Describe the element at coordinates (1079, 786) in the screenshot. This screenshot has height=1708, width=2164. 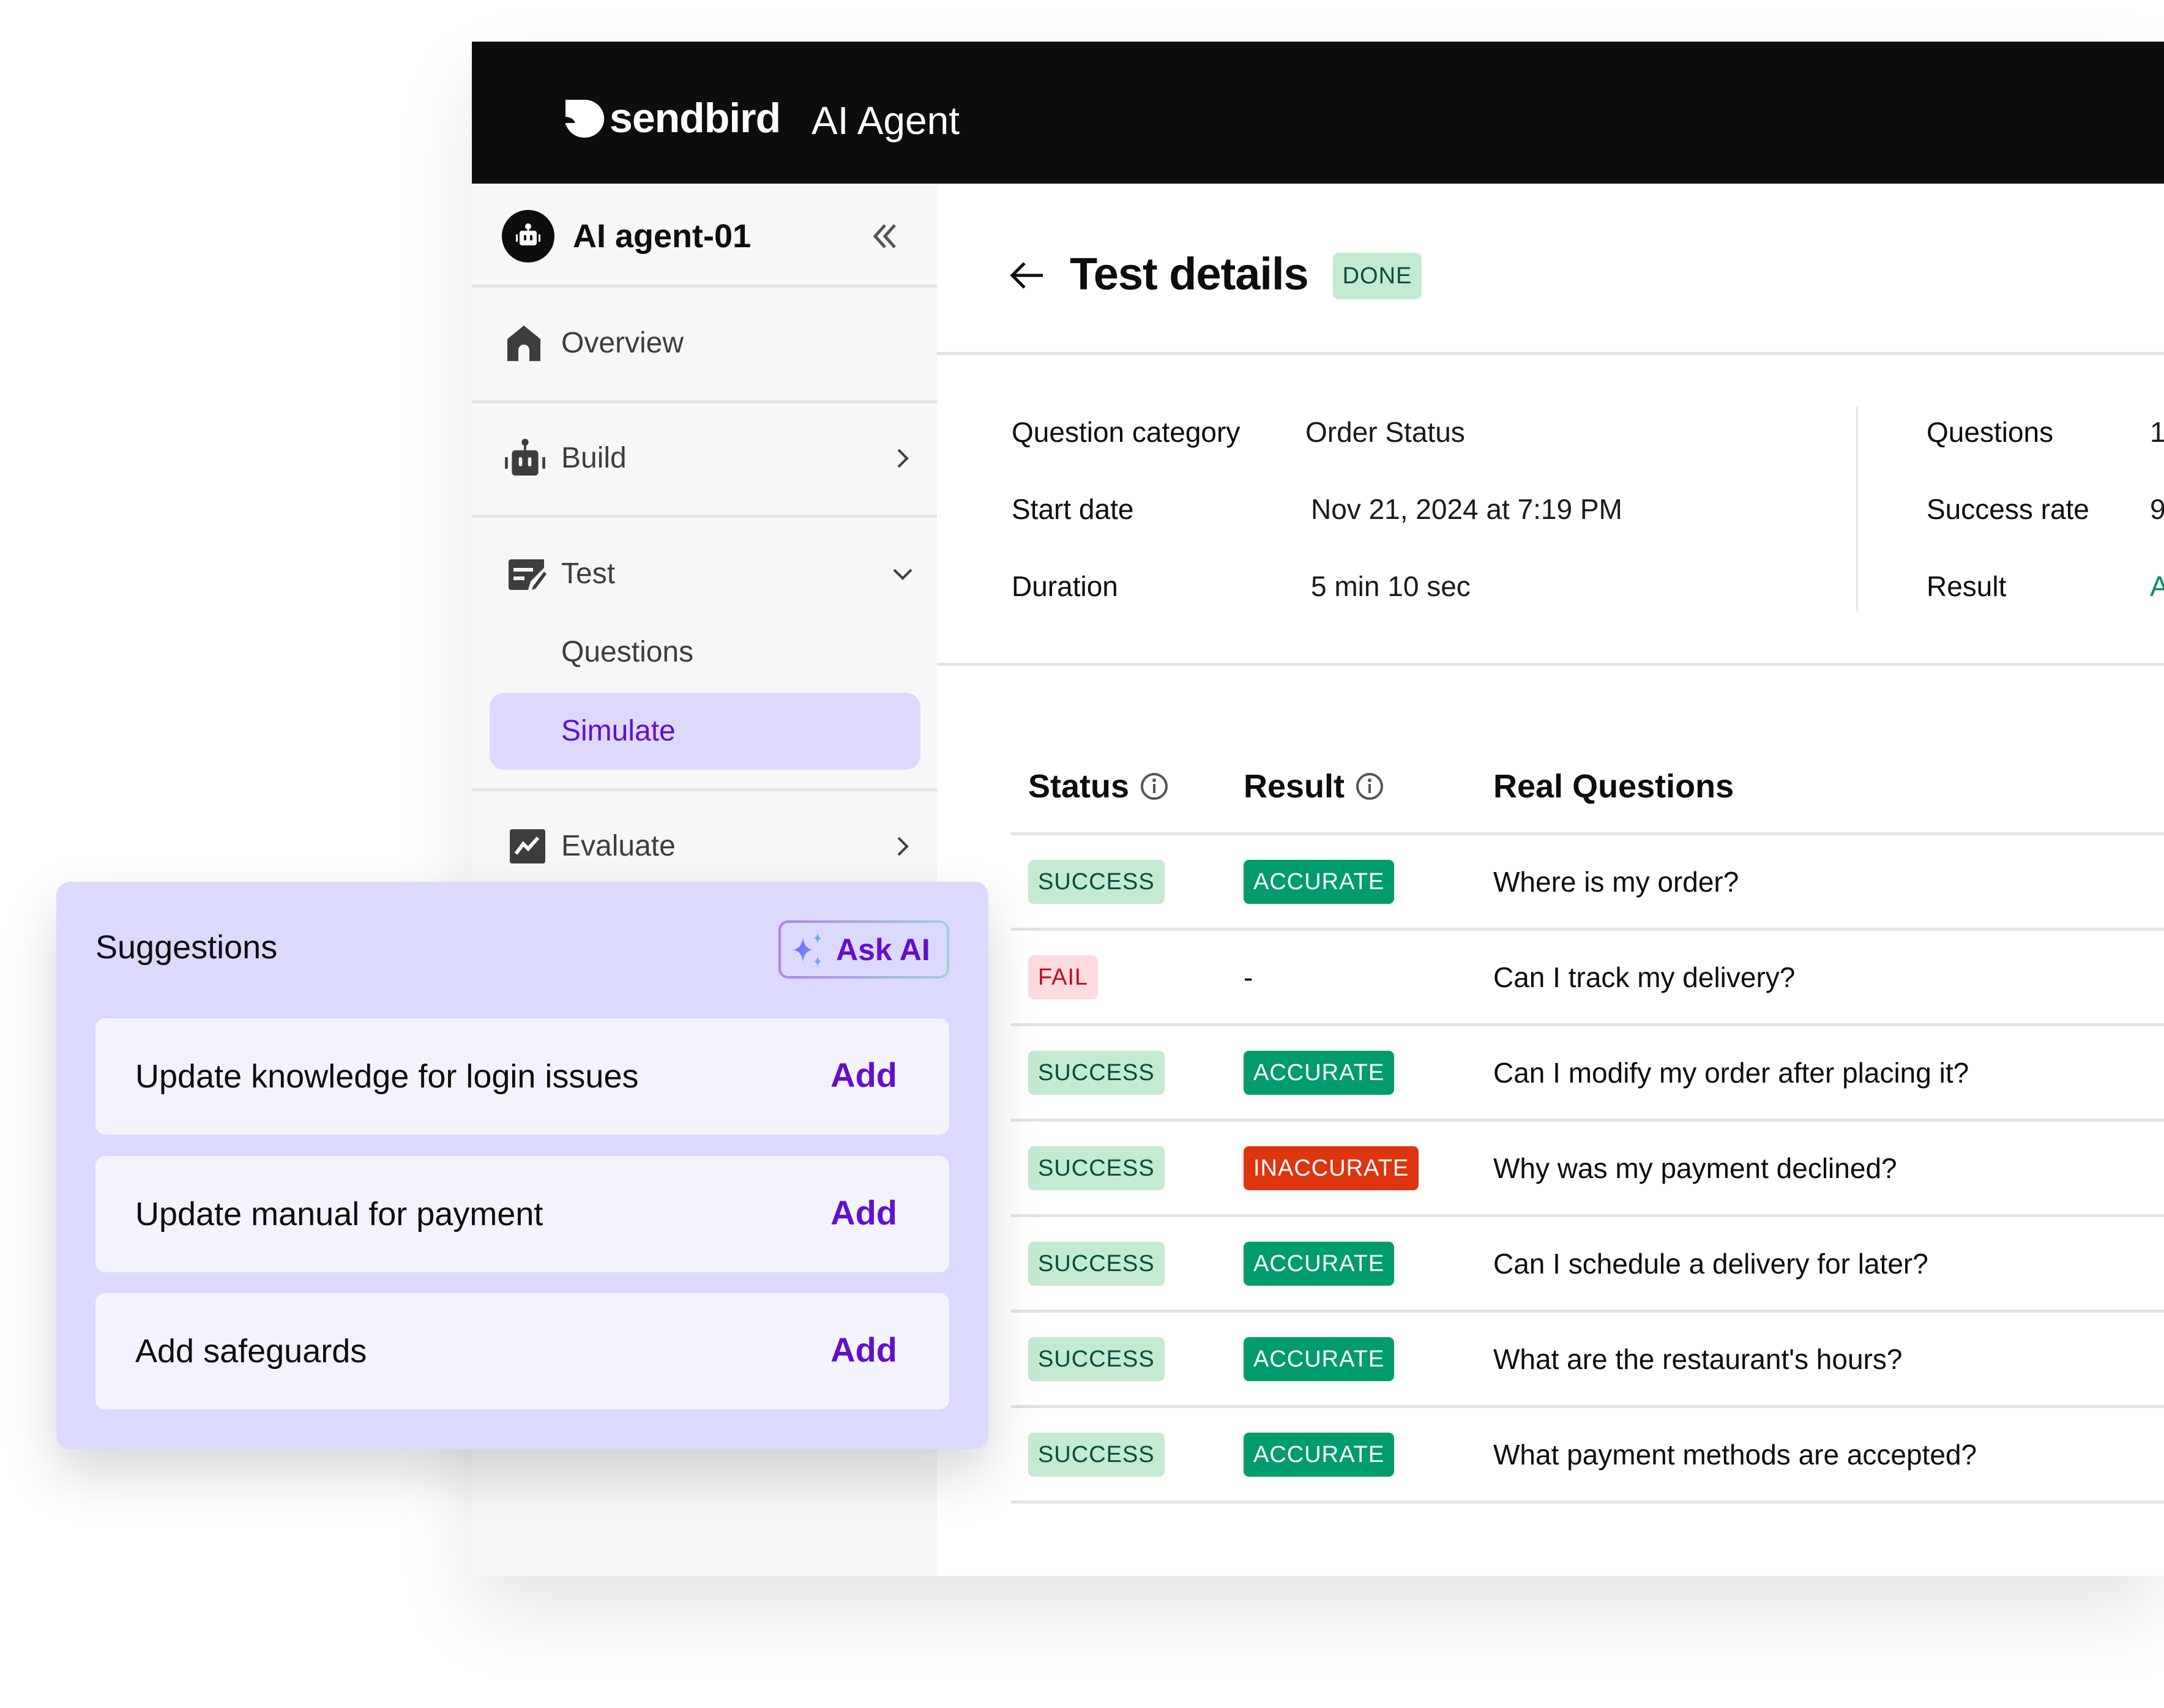
I see `column-header-label: Status` at that location.